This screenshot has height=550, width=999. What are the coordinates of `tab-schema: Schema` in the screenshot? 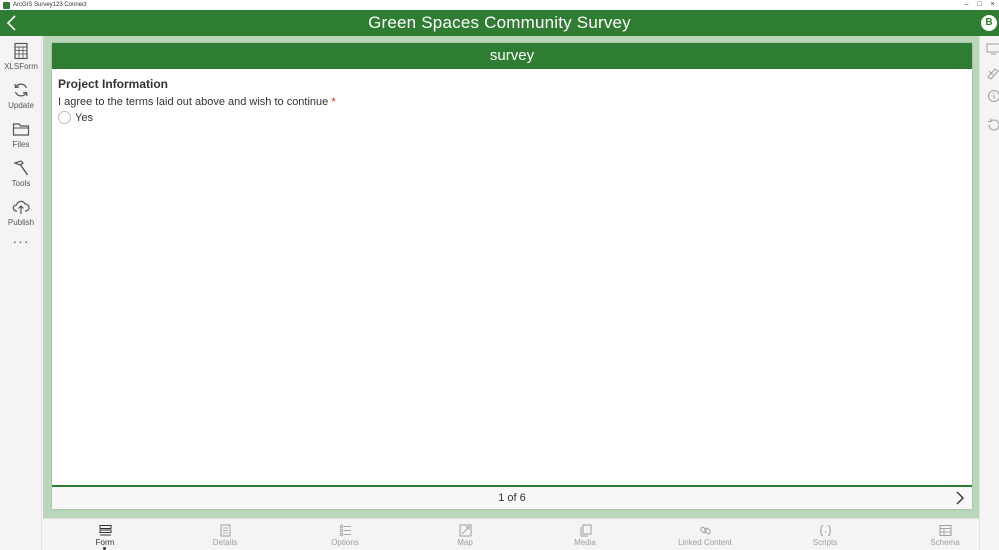 It's located at (942, 534).